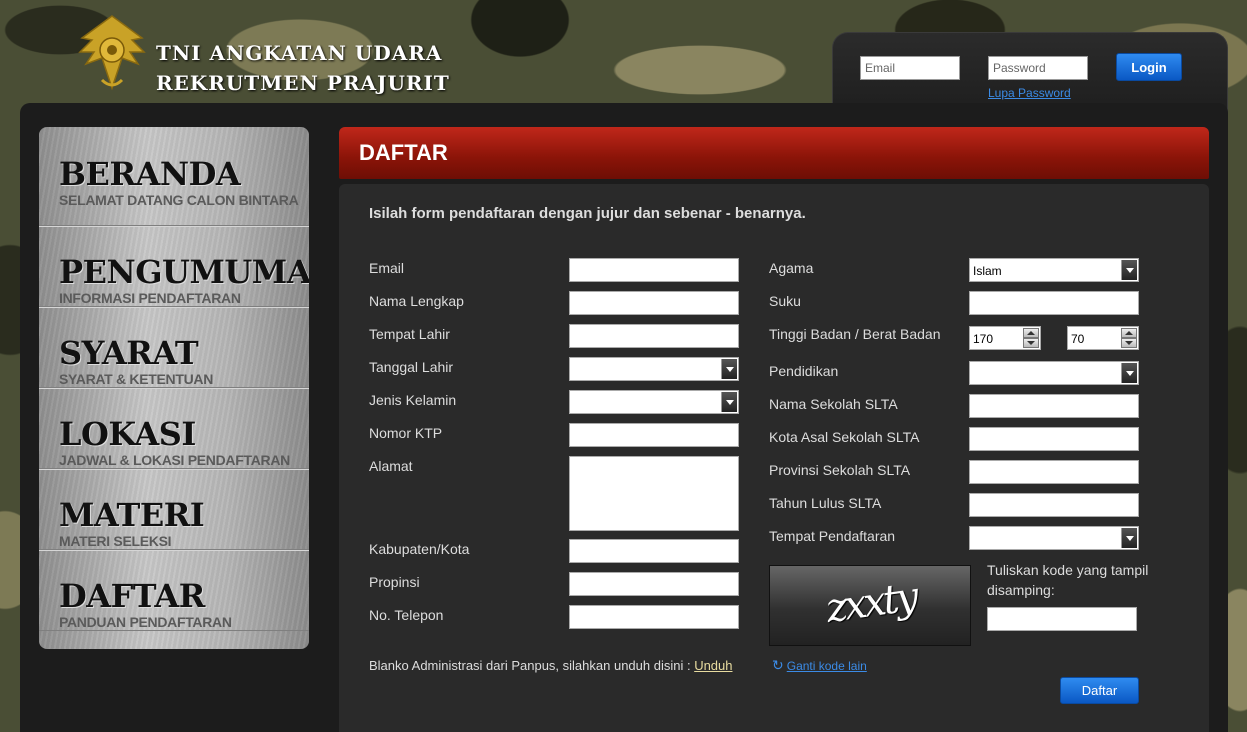  What do you see at coordinates (129, 353) in the screenshot?
I see `nav-title: SYARAT` at bounding box center [129, 353].